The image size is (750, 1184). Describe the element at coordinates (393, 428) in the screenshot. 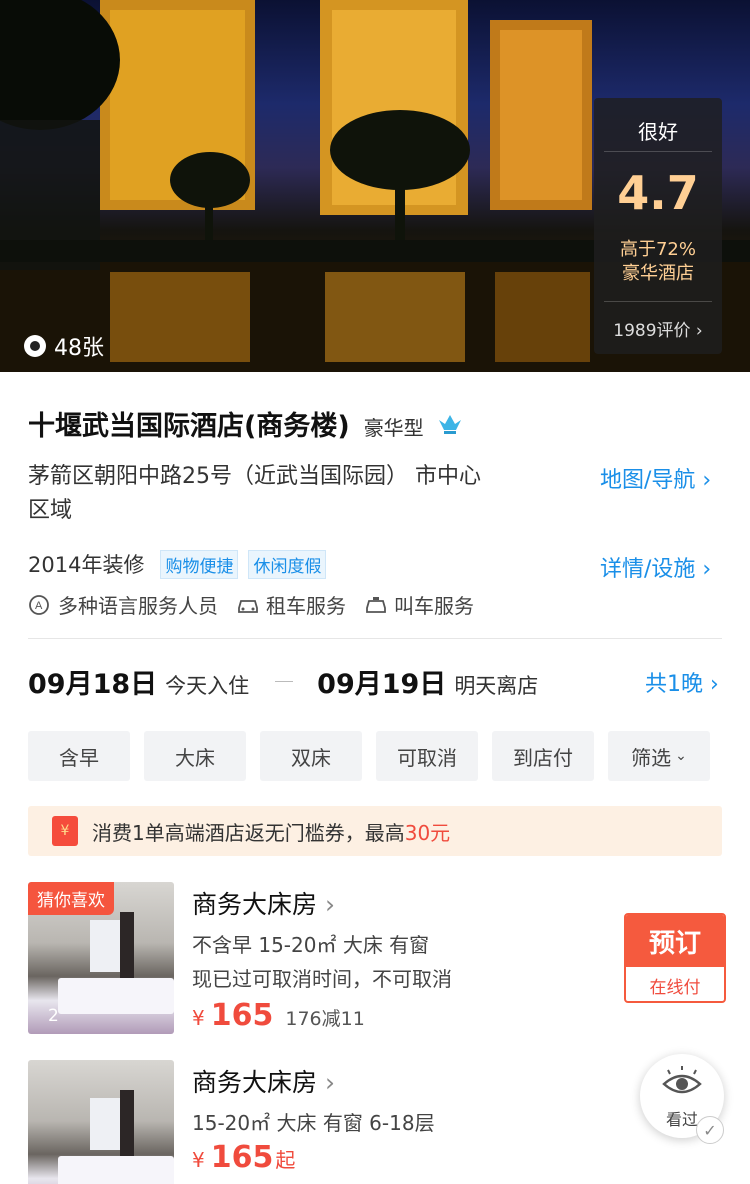

I see `hotel-type: 豪华型` at that location.